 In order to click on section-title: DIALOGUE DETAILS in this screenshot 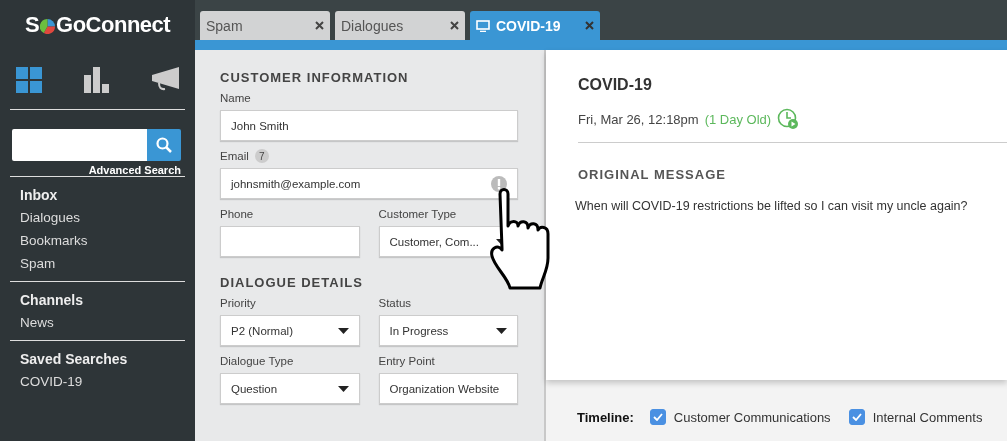, I will do `click(292, 282)`.